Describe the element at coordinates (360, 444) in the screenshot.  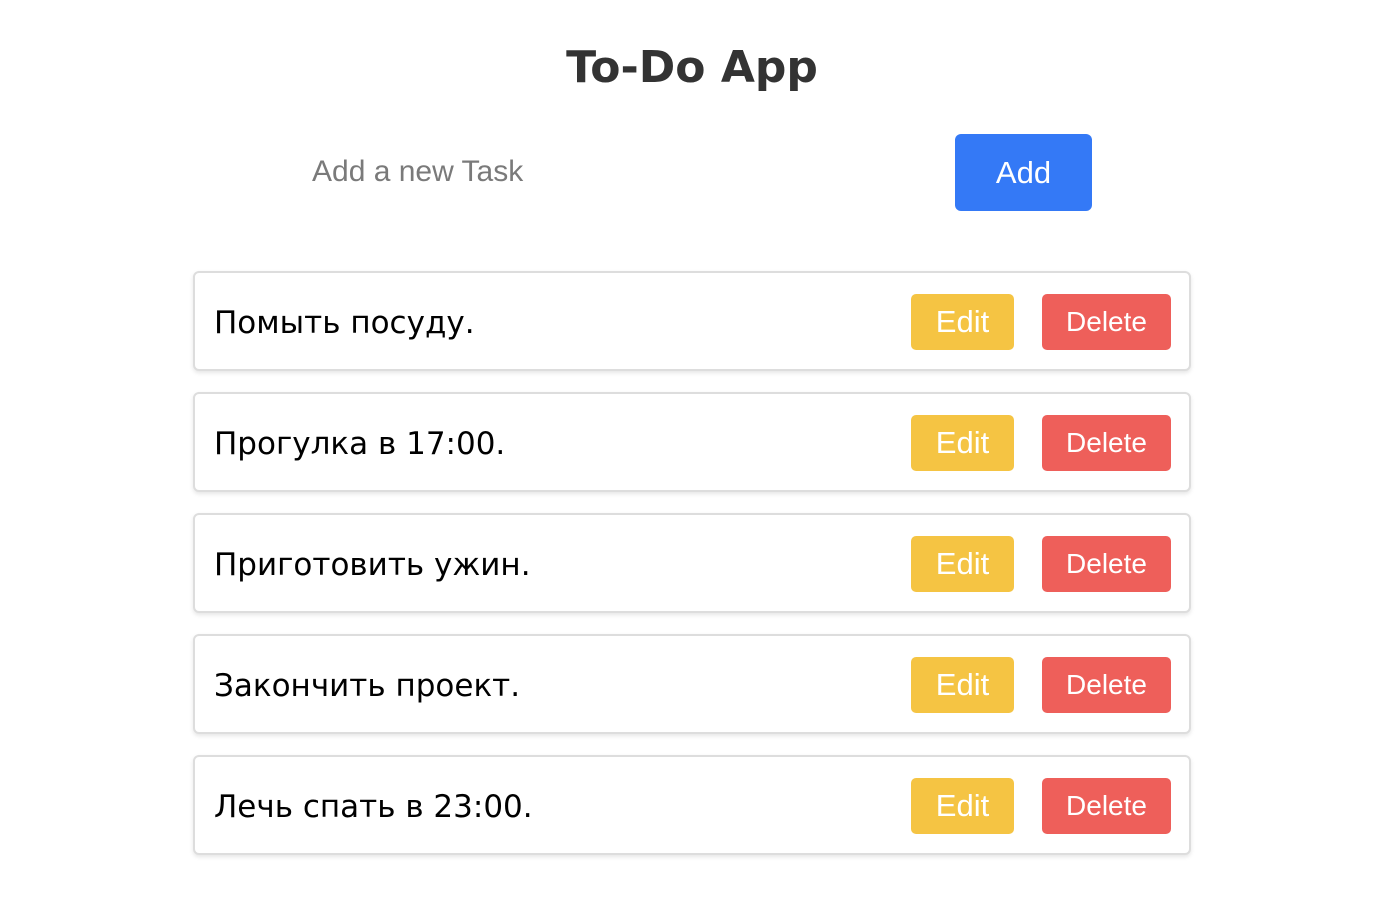
I see `task-text: Прогулка в 17:00.` at that location.